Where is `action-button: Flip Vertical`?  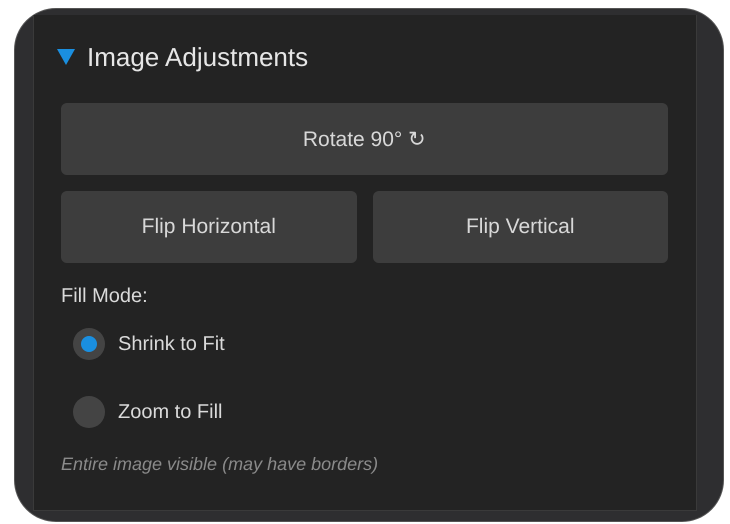
action-button: Flip Vertical is located at coordinates (520, 227).